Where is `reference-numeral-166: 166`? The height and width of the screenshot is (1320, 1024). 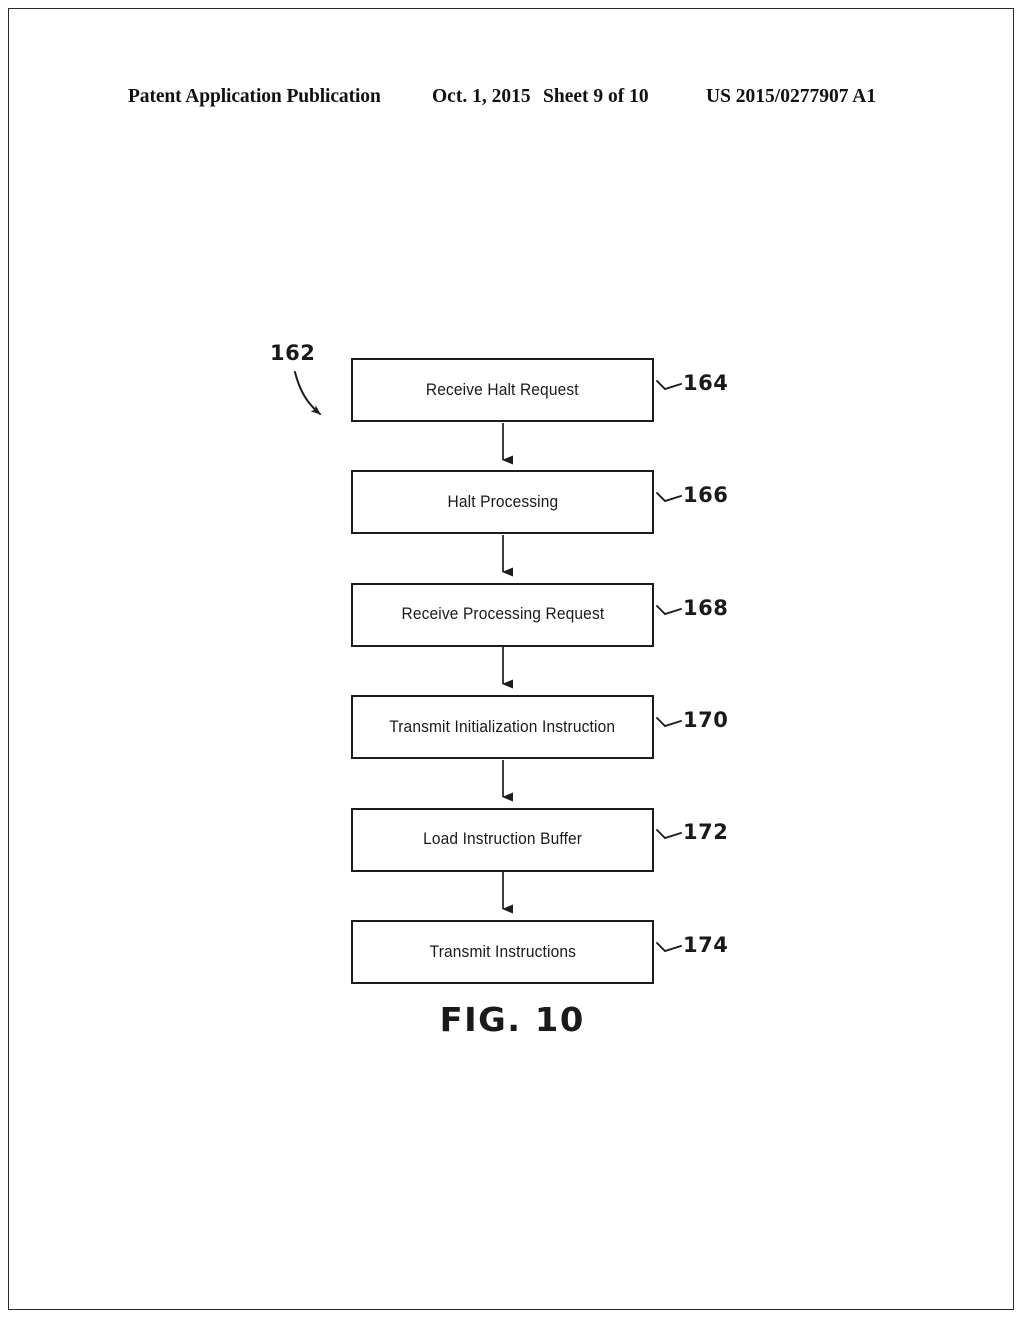 reference-numeral-166: 166 is located at coordinates (706, 495).